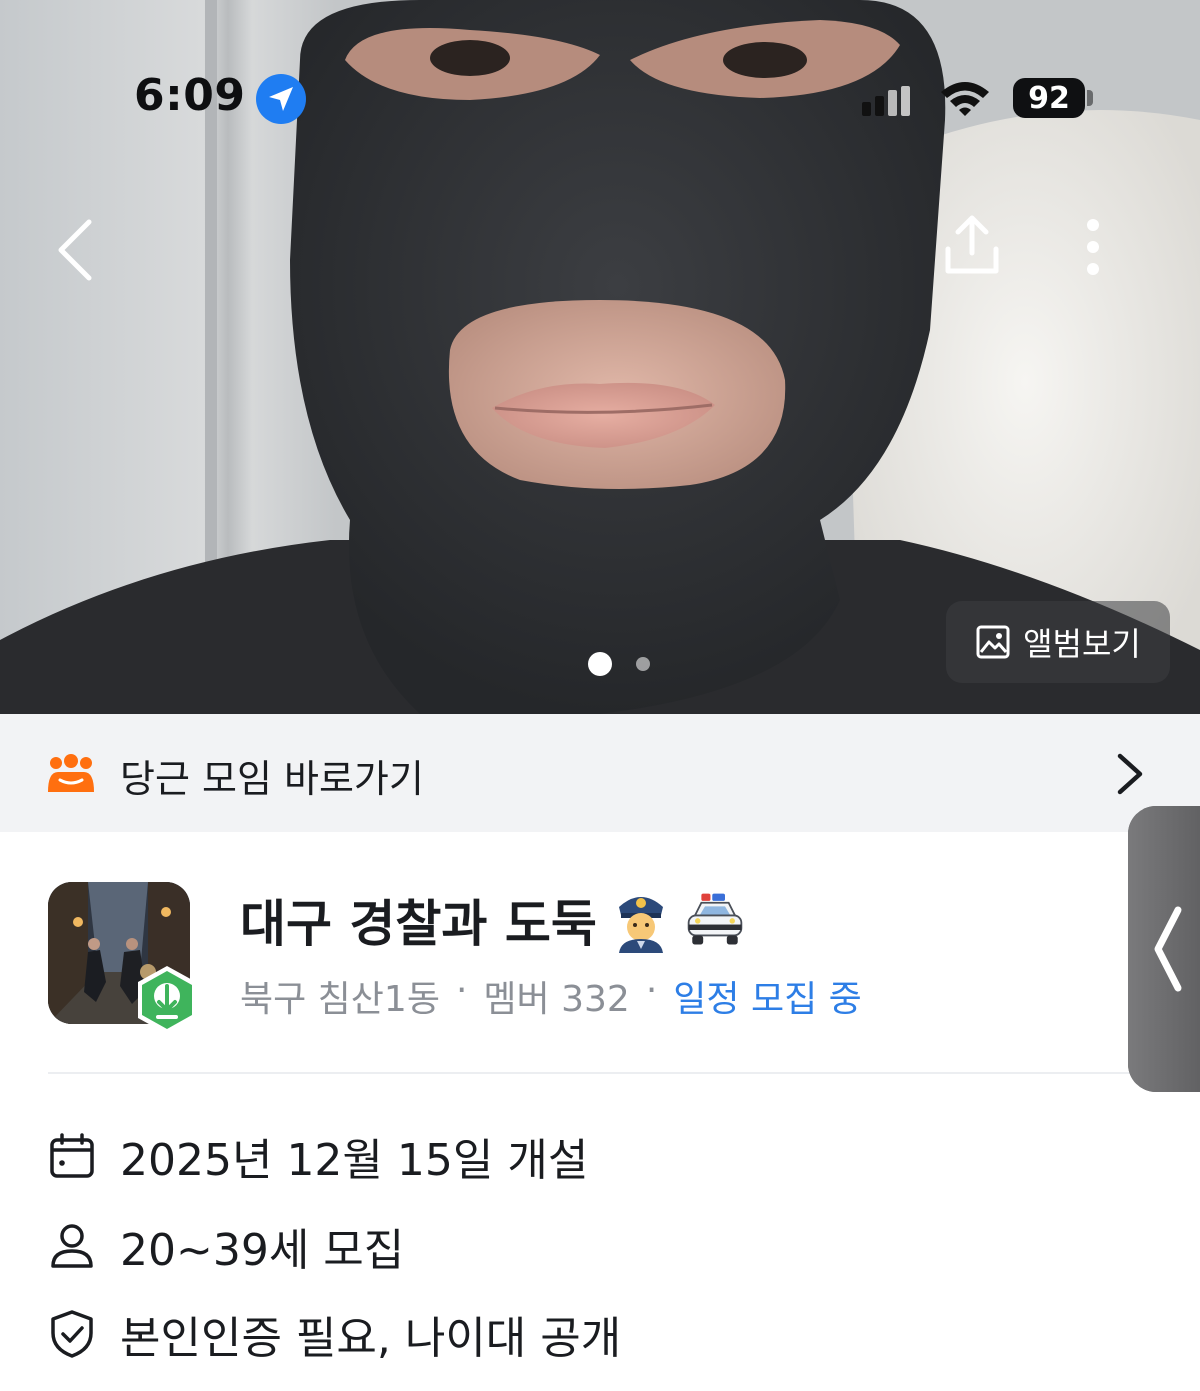  I want to click on requirements-row: 본인인증 필요, 나이대 공개, so click(334, 1337).